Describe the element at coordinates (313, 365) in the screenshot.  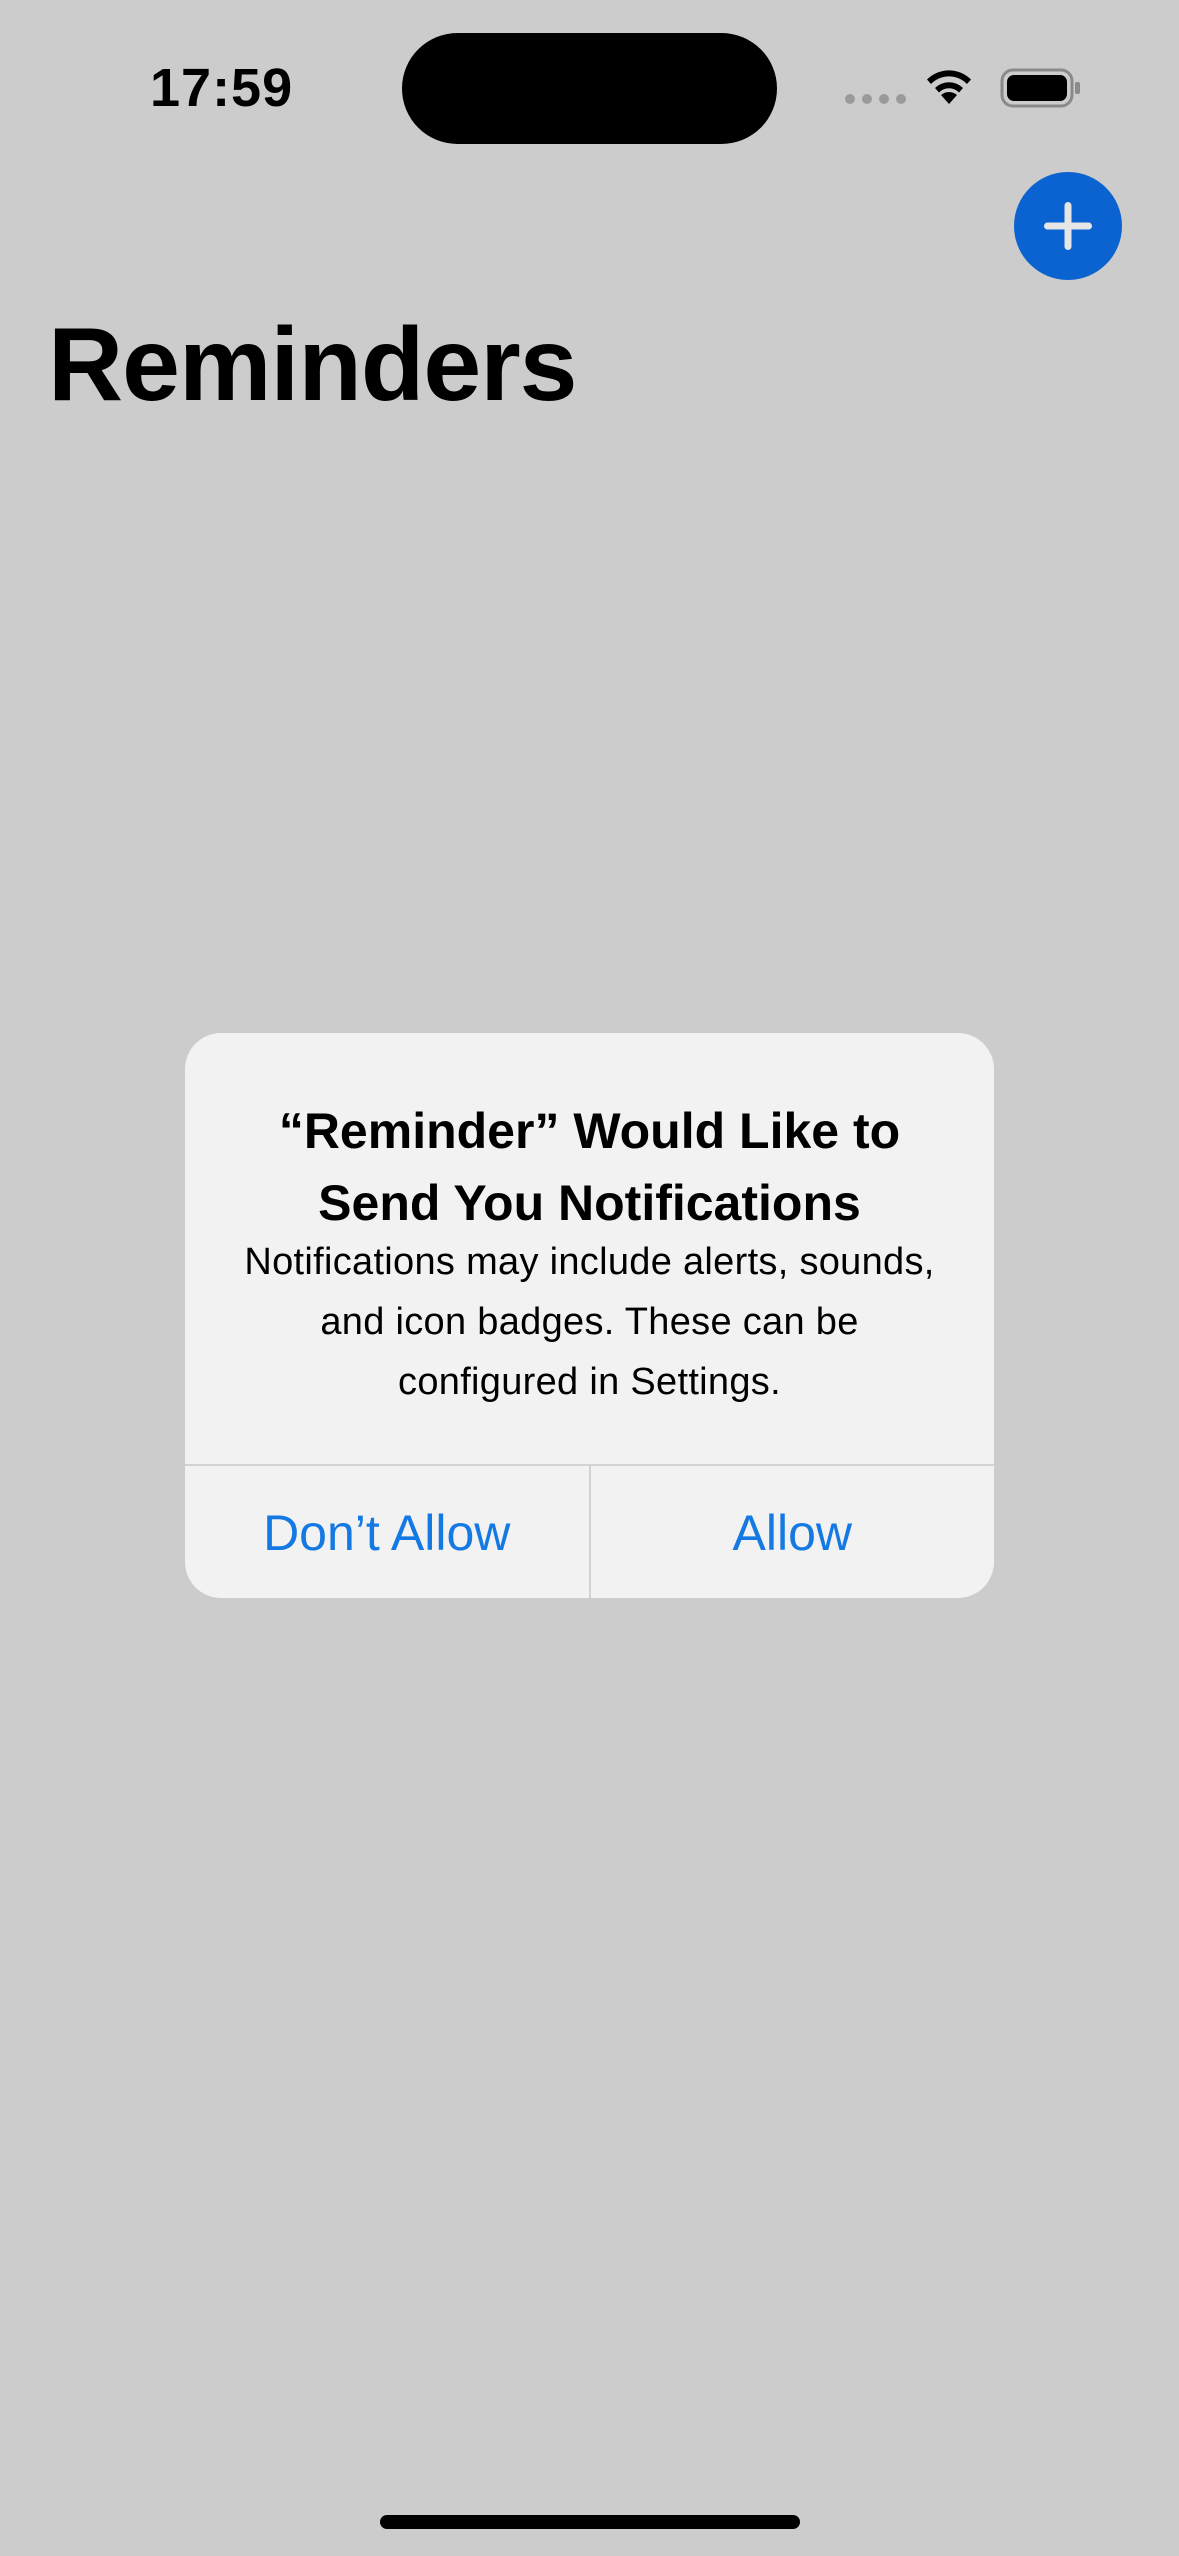
I see `page-title: Reminders` at that location.